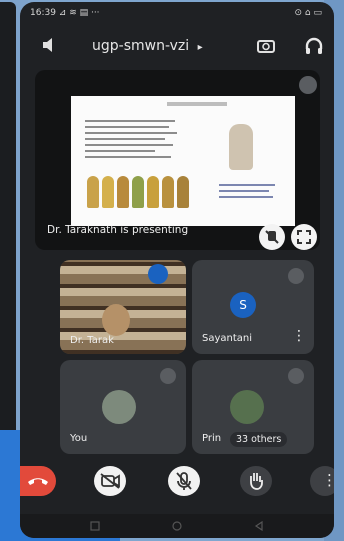 The height and width of the screenshot is (541, 344). What do you see at coordinates (158, 274) in the screenshot?
I see `speaking-indicator-icon` at bounding box center [158, 274].